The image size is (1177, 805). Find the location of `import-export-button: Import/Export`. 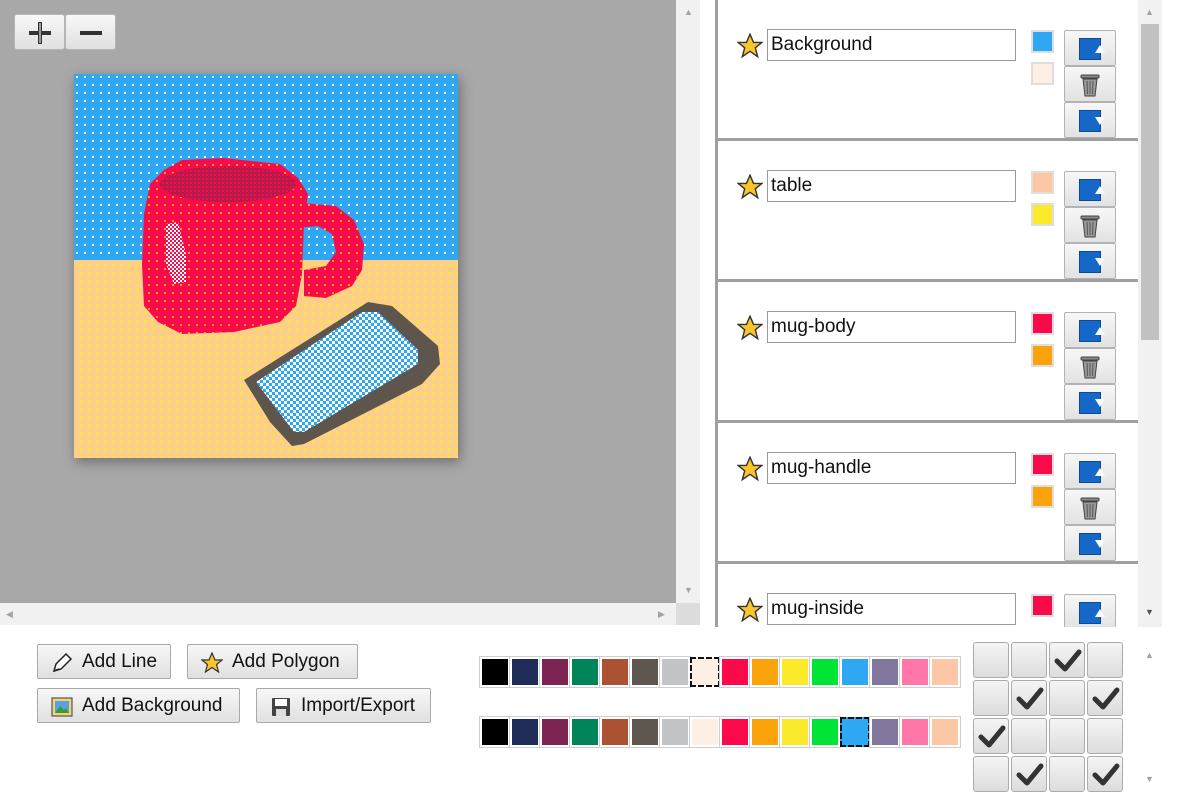

import-export-button: Import/Export is located at coordinates (343, 705).